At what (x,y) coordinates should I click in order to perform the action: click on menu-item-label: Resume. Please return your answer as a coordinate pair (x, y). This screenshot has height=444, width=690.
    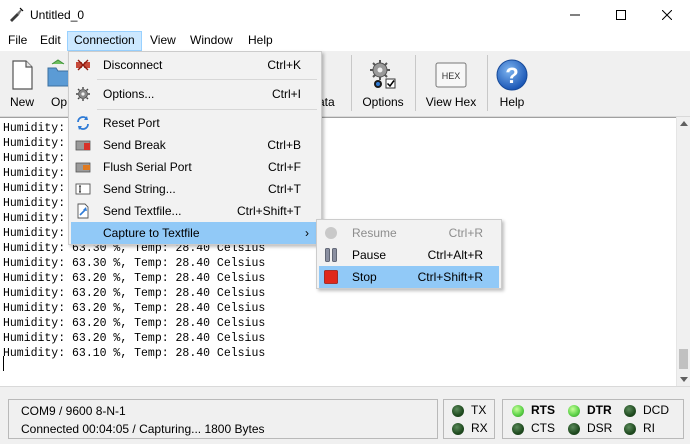
    Looking at the image, I should click on (374, 233).